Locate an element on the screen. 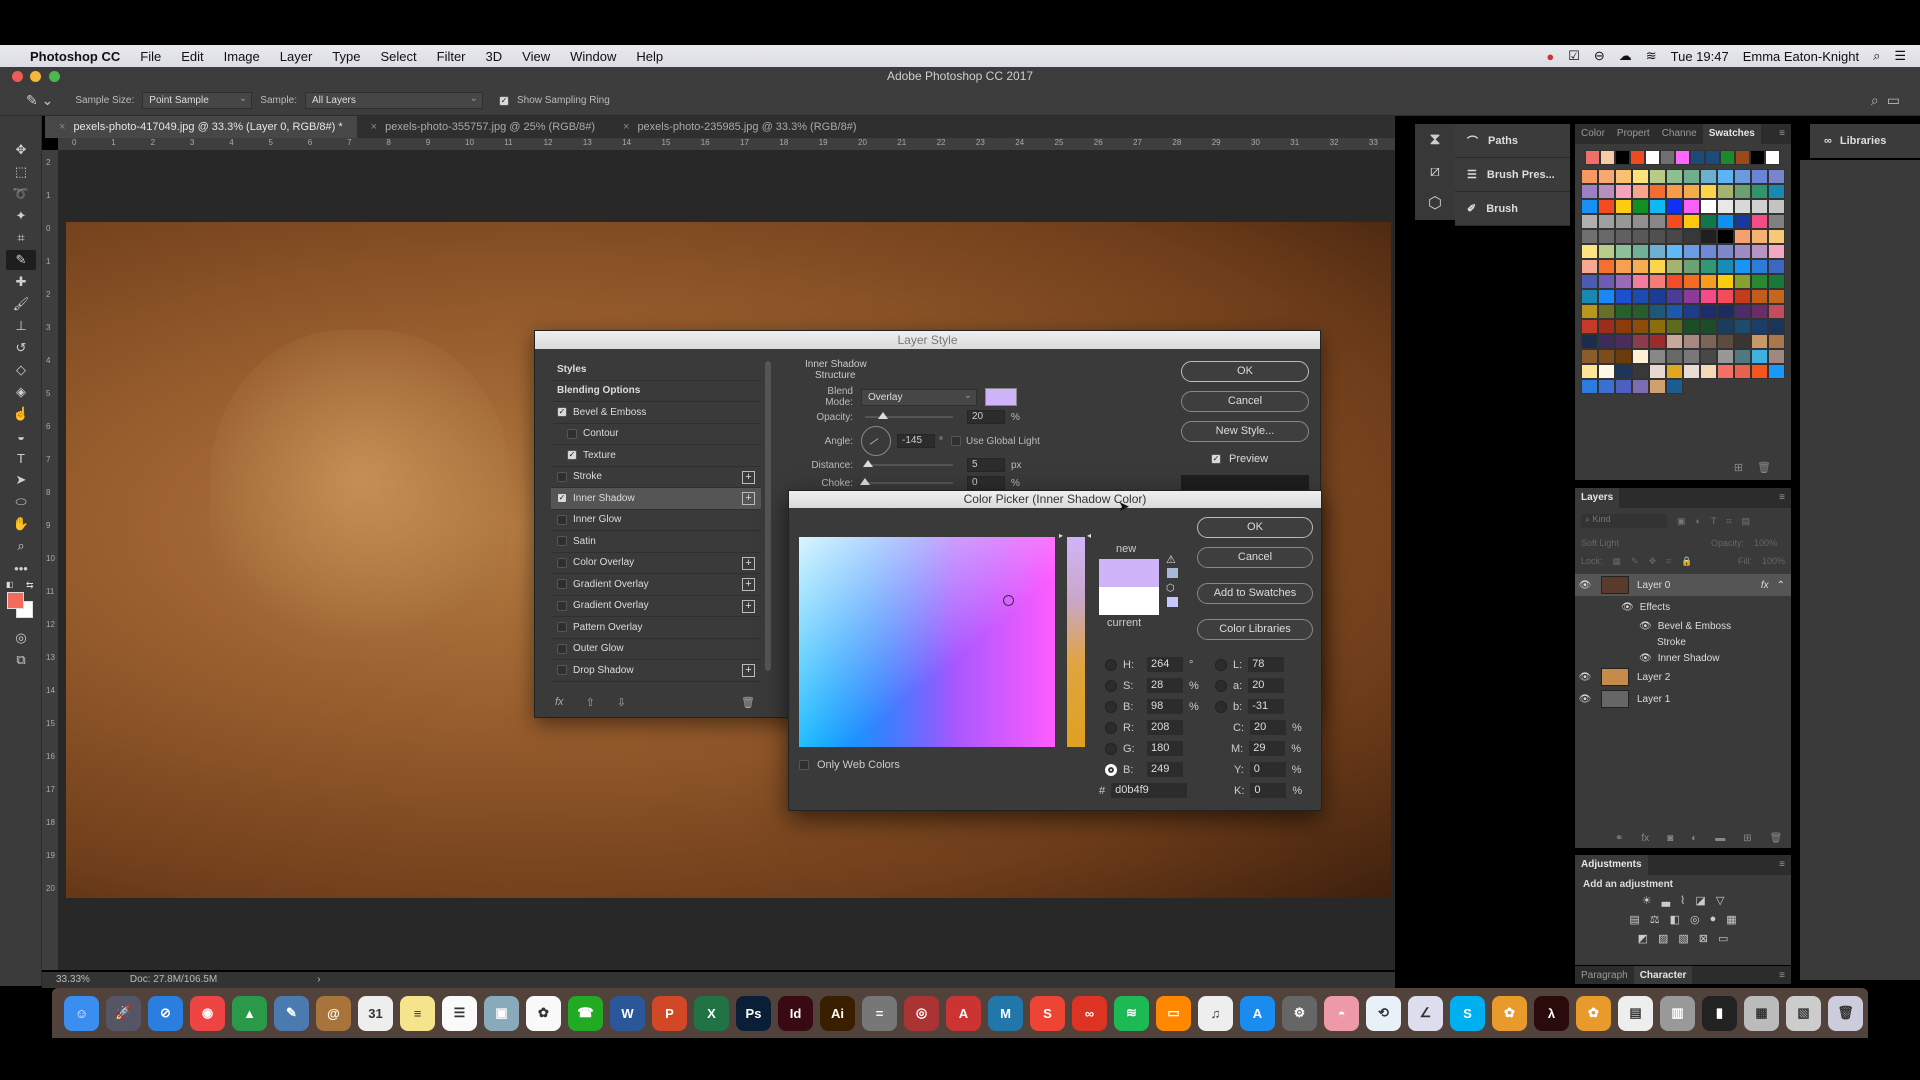 Image resolution: width=1920 pixels, height=1080 pixels. type-tool-icon: T is located at coordinates (21, 458).